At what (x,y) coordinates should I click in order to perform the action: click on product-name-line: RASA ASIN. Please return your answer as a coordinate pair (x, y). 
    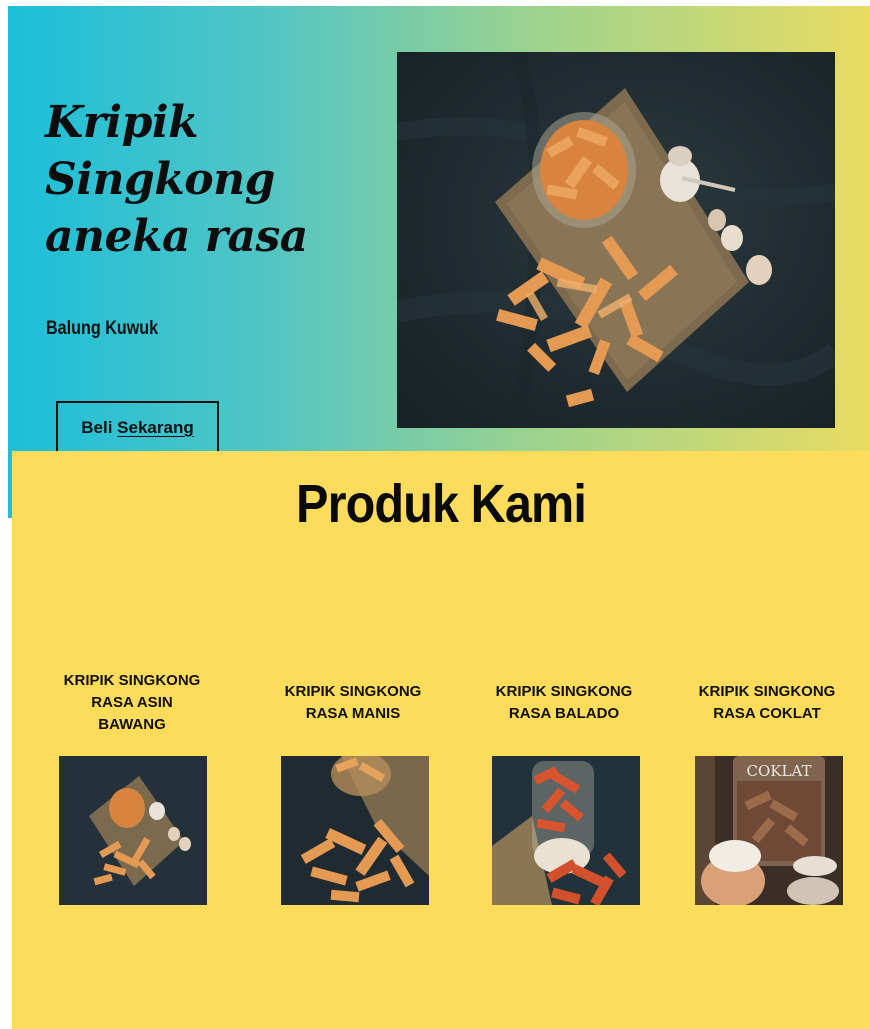
    Looking at the image, I should click on (132, 702).